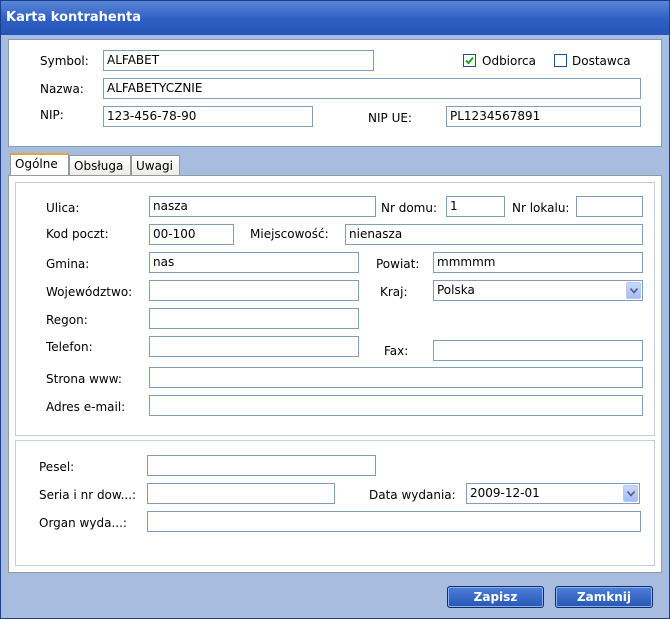 The image size is (670, 619). I want to click on close-button: Zamknij, so click(604, 597).